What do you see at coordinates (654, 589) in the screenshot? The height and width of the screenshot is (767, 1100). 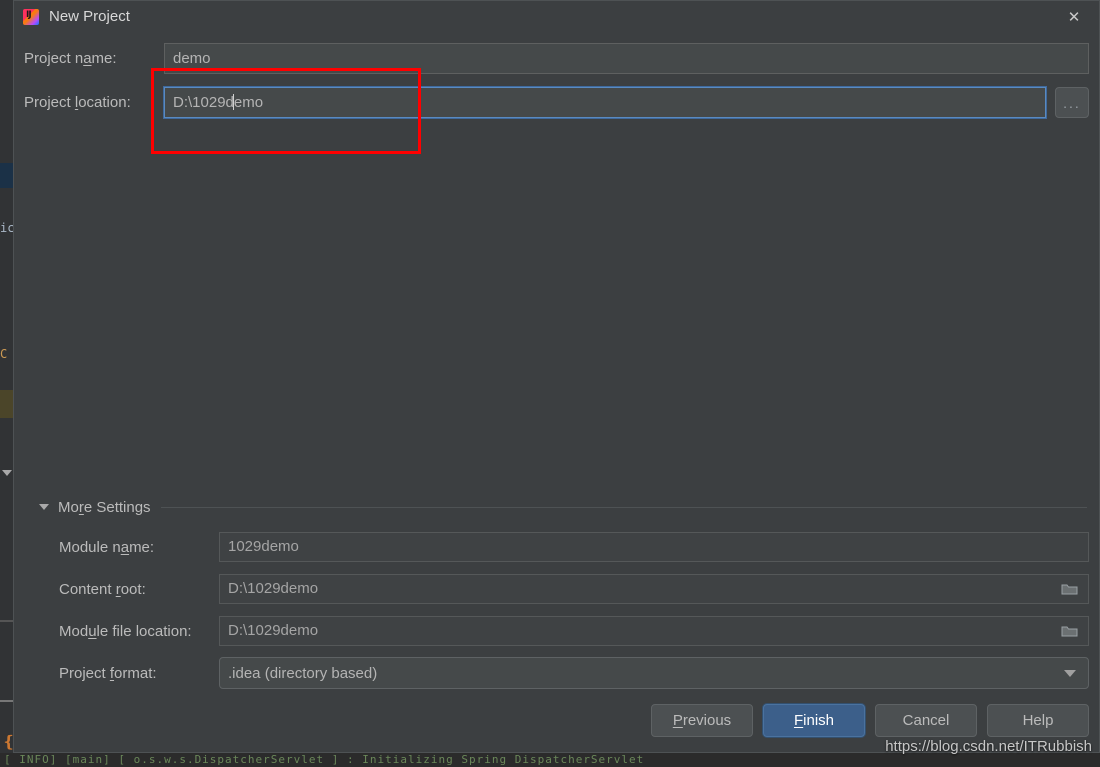 I see `content-root-input: D:\1029demo` at bounding box center [654, 589].